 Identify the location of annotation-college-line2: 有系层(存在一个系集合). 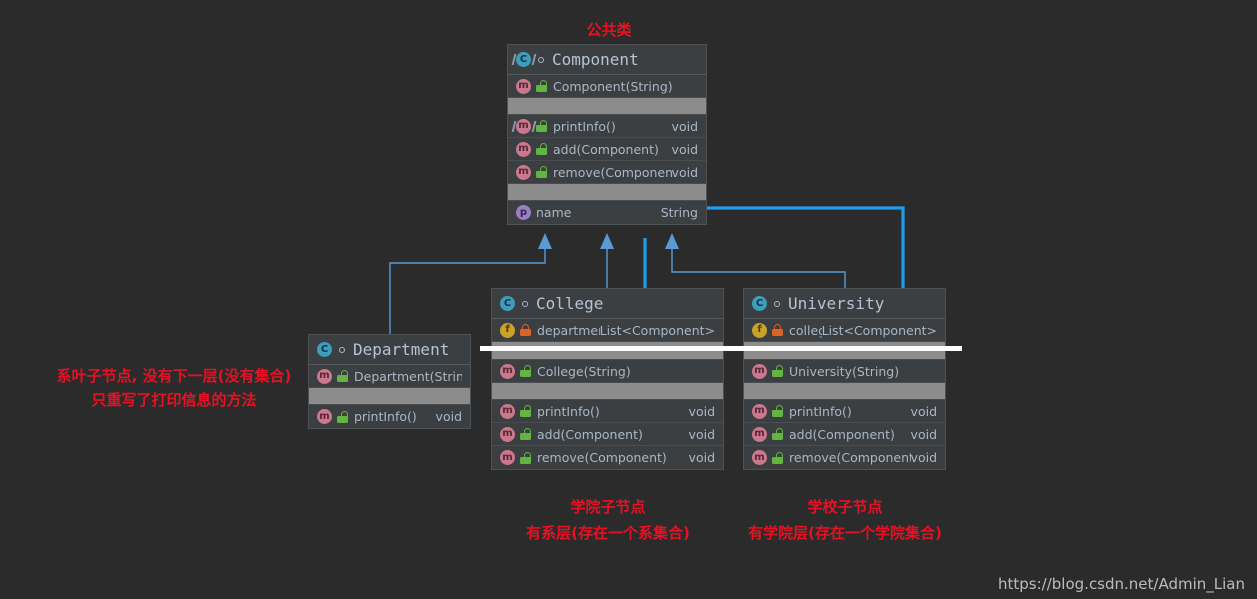
(608, 533).